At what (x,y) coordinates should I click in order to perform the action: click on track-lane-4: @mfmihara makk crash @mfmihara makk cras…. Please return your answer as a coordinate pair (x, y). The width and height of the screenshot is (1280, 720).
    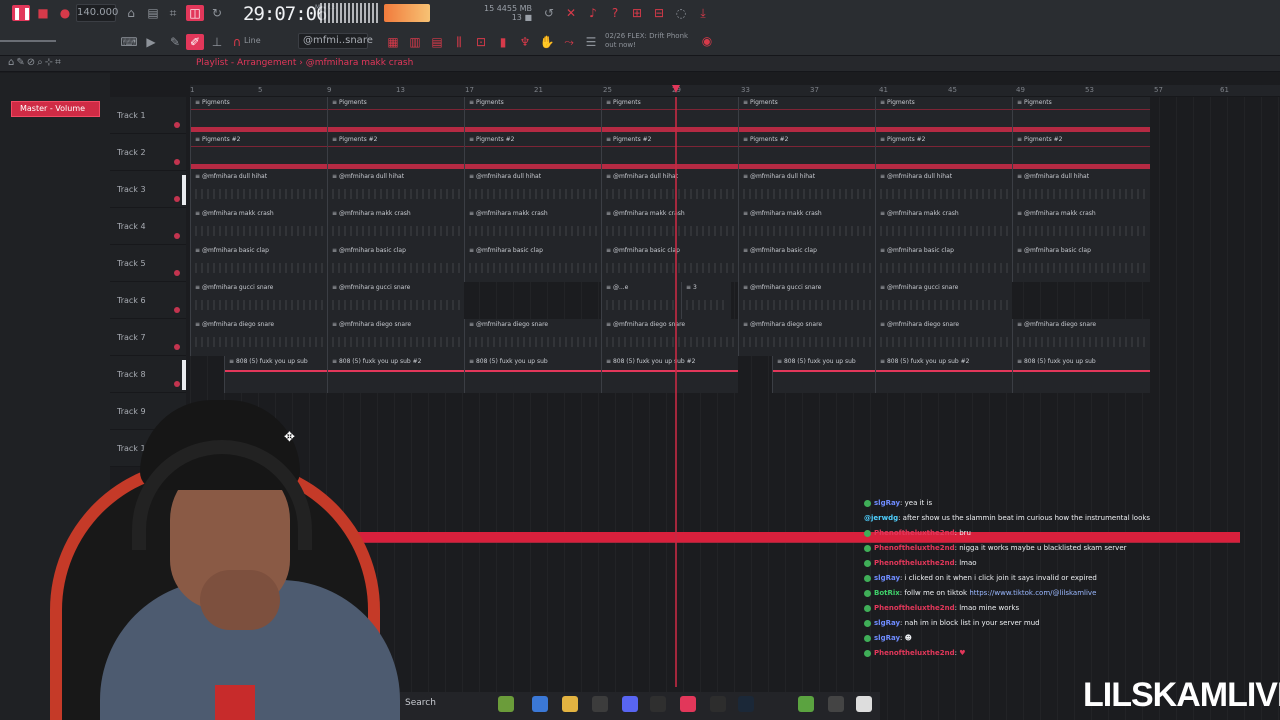
    Looking at the image, I should click on (670, 226).